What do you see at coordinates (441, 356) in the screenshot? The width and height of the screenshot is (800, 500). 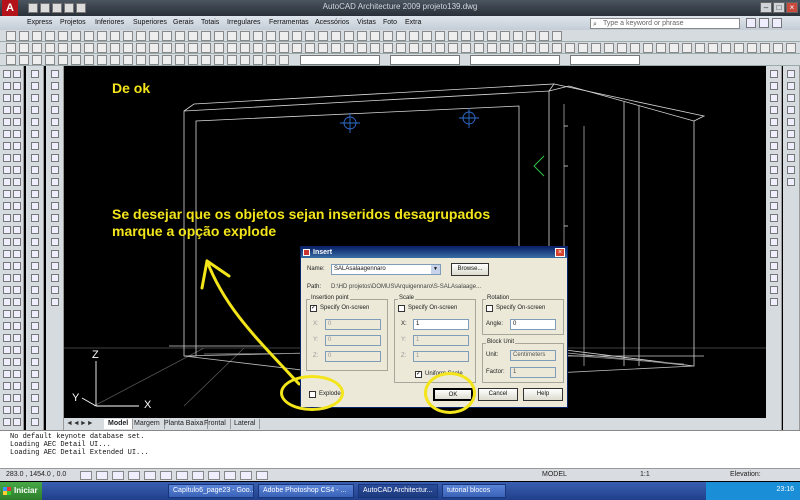 I see `scale-z-field: 1` at bounding box center [441, 356].